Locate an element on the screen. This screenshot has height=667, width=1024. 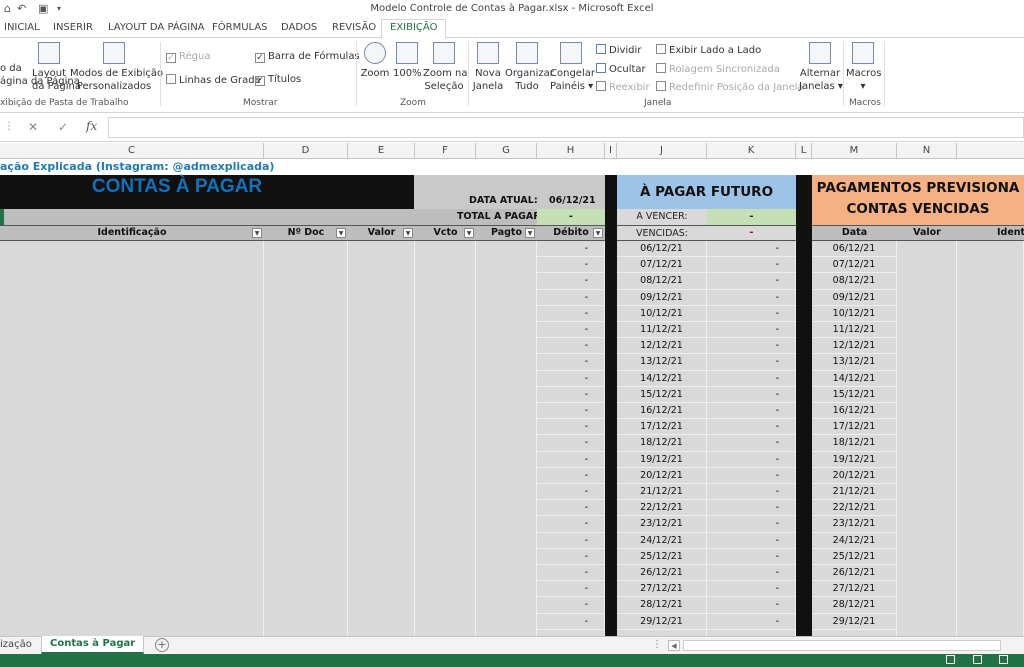
split-button: Dividir is located at coordinates (618, 50).